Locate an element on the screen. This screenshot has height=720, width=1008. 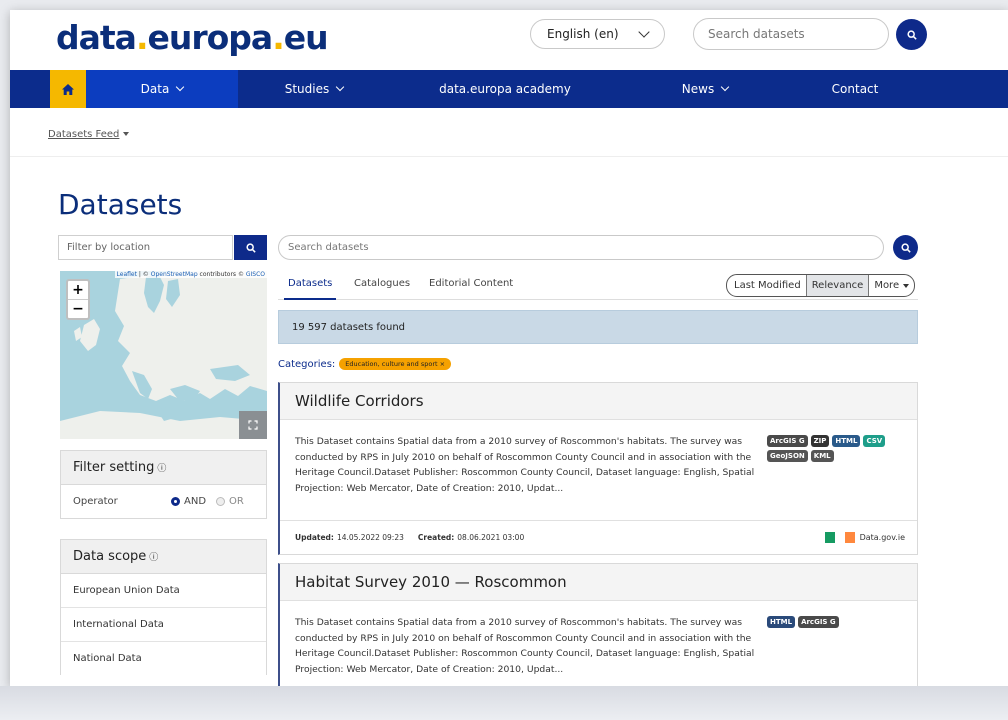
dataset-title: Habitat Survey 2010 — Roscommon is located at coordinates (598, 582).